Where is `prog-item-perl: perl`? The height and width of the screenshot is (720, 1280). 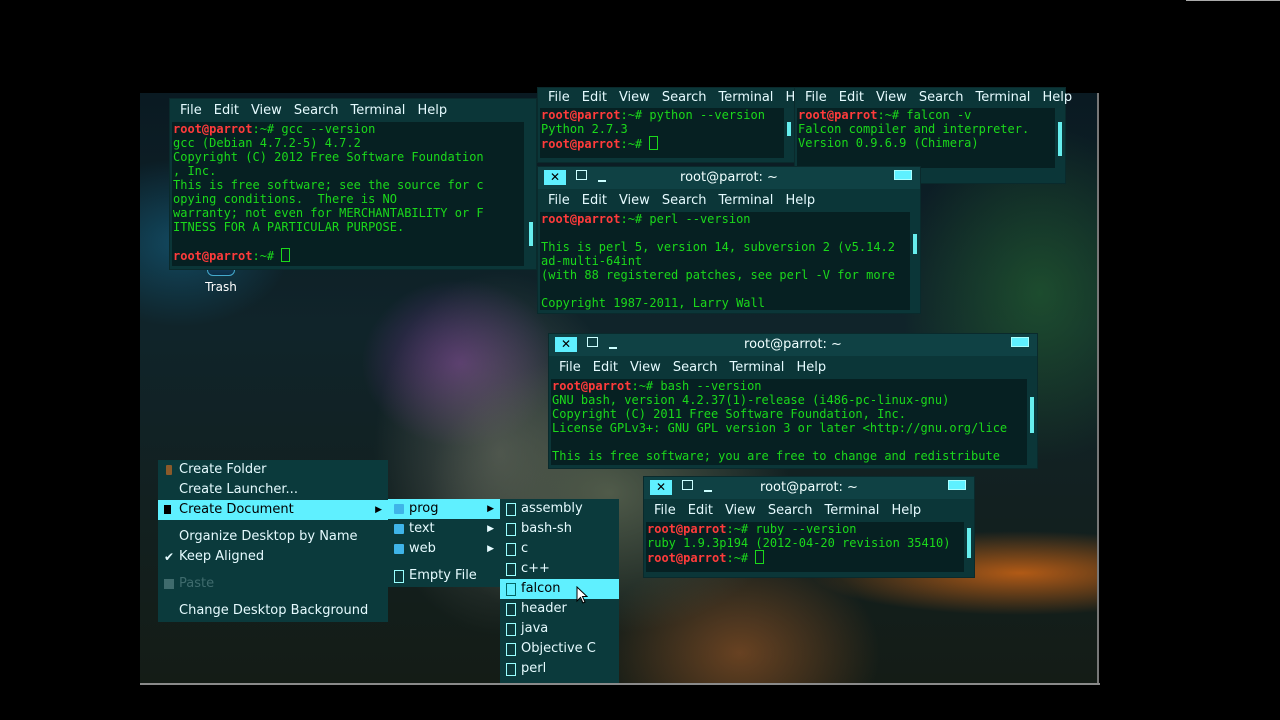
prog-item-perl: perl is located at coordinates (559, 669).